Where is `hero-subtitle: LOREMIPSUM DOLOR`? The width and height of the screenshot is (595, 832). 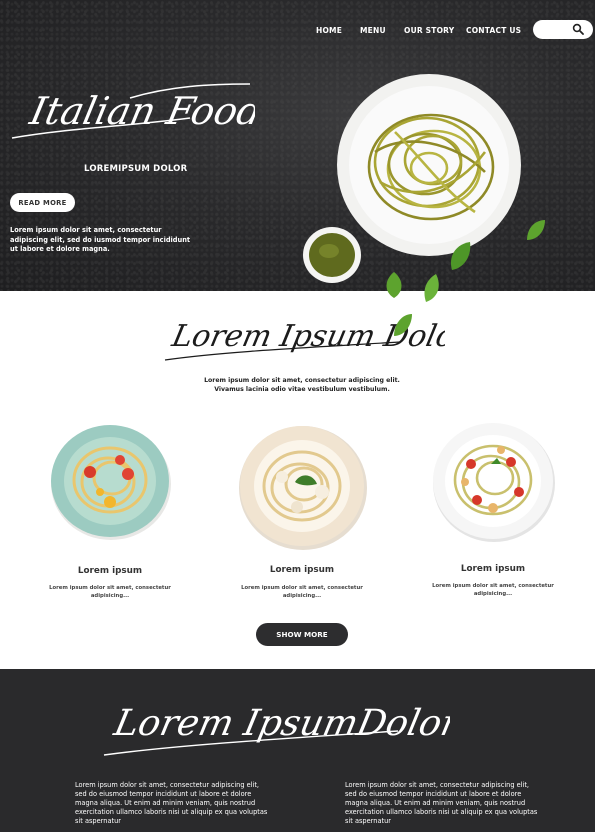
hero-subtitle: LOREMIPSUM DOLOR is located at coordinates (136, 169).